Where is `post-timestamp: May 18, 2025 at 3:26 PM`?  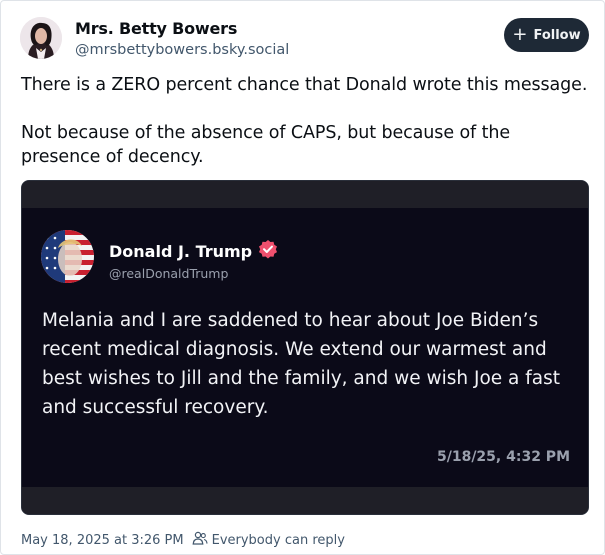
post-timestamp: May 18, 2025 at 3:26 PM is located at coordinates (102, 540).